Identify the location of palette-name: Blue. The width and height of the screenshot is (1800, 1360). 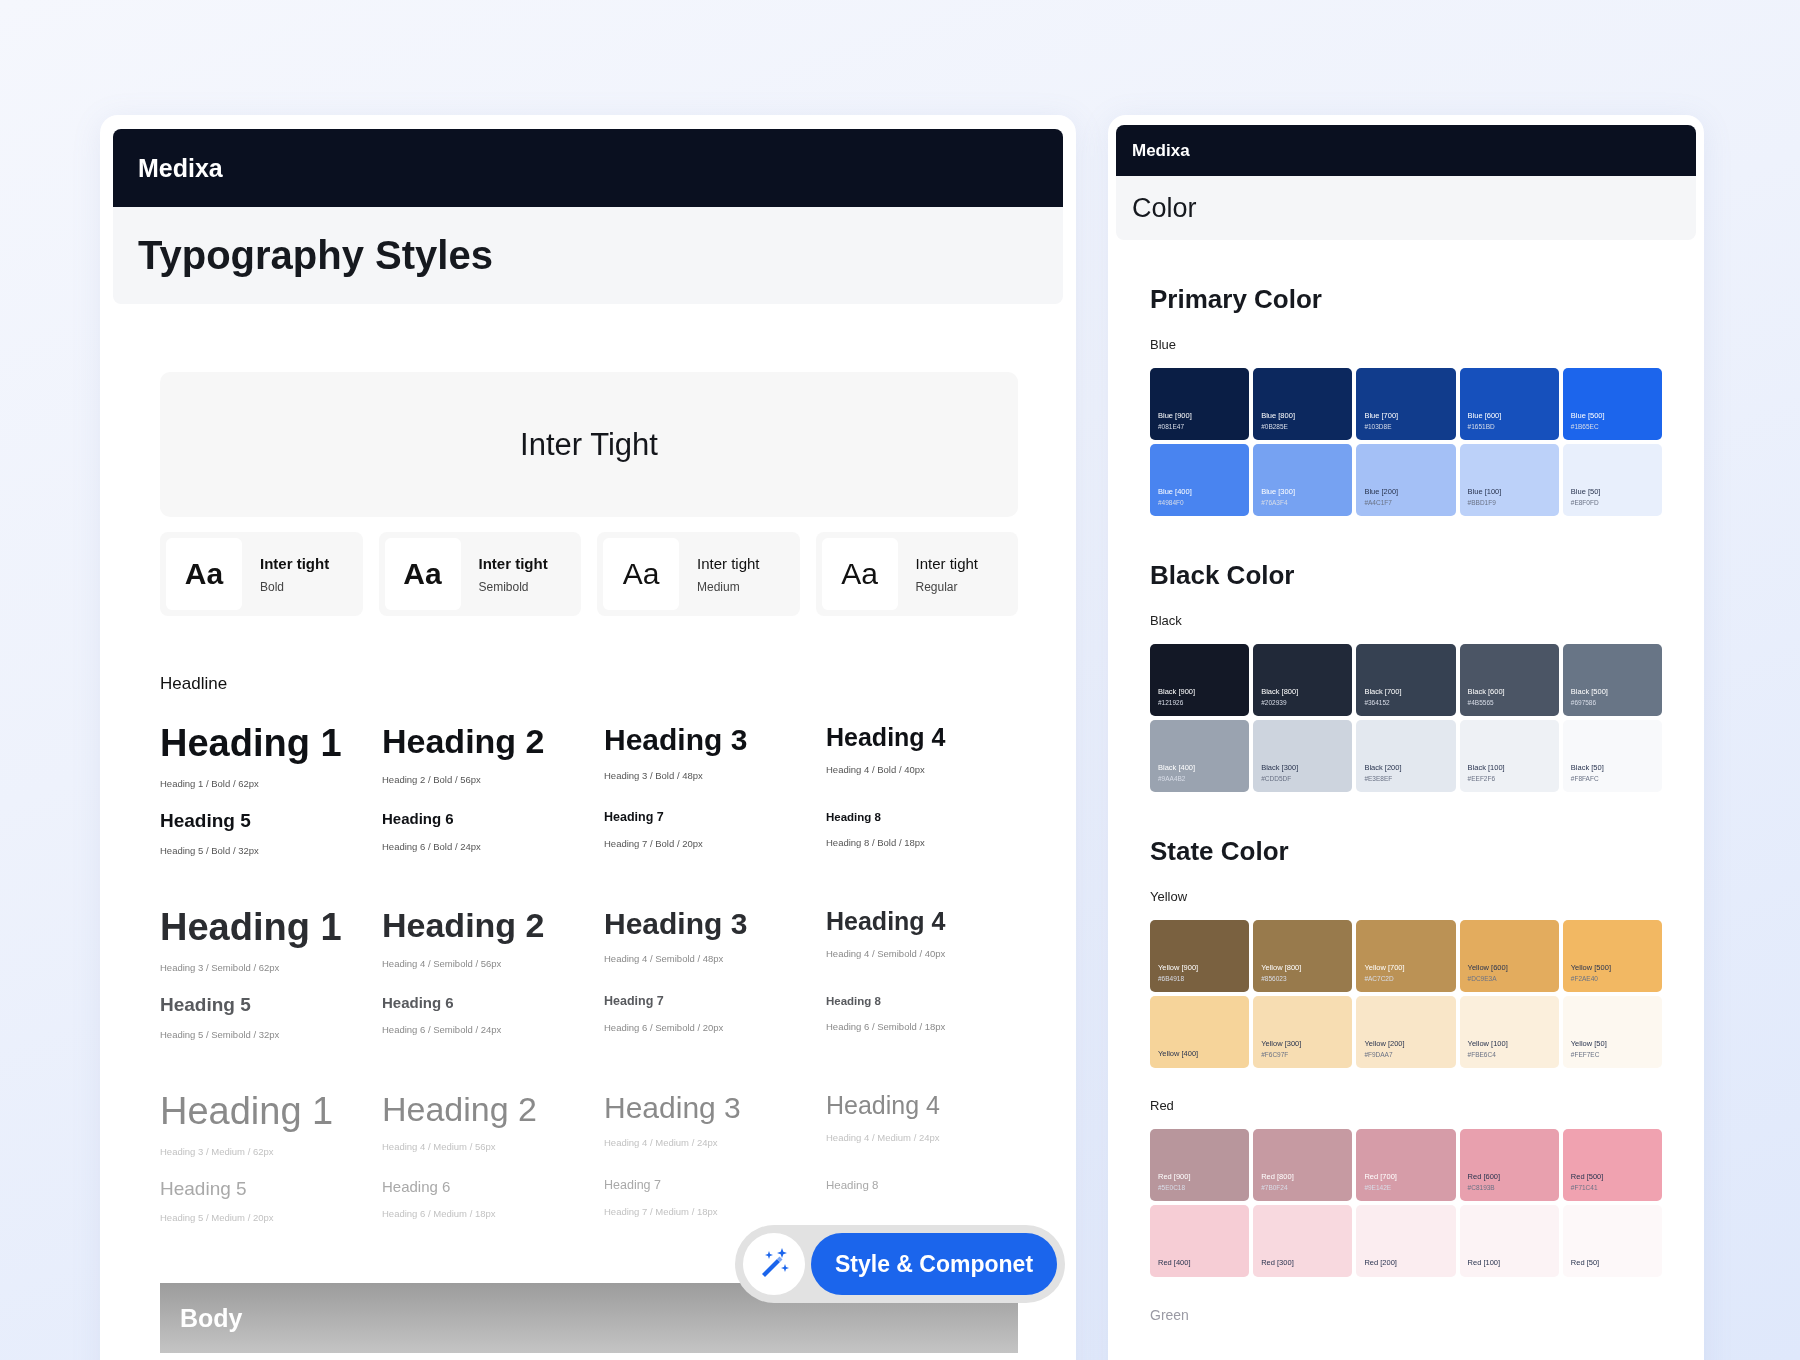
(1164, 344).